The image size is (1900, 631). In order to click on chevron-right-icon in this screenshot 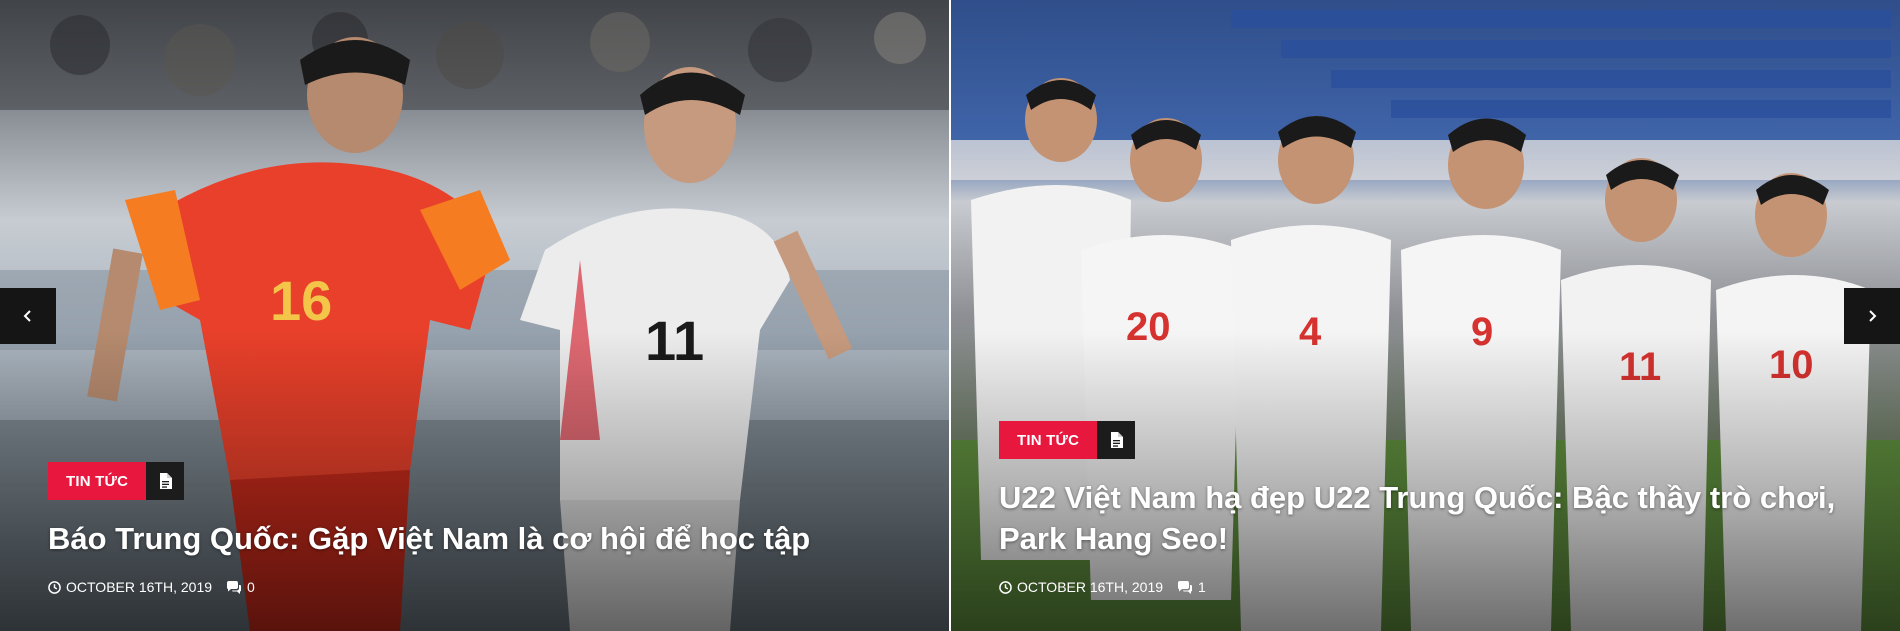, I will do `click(1873, 316)`.